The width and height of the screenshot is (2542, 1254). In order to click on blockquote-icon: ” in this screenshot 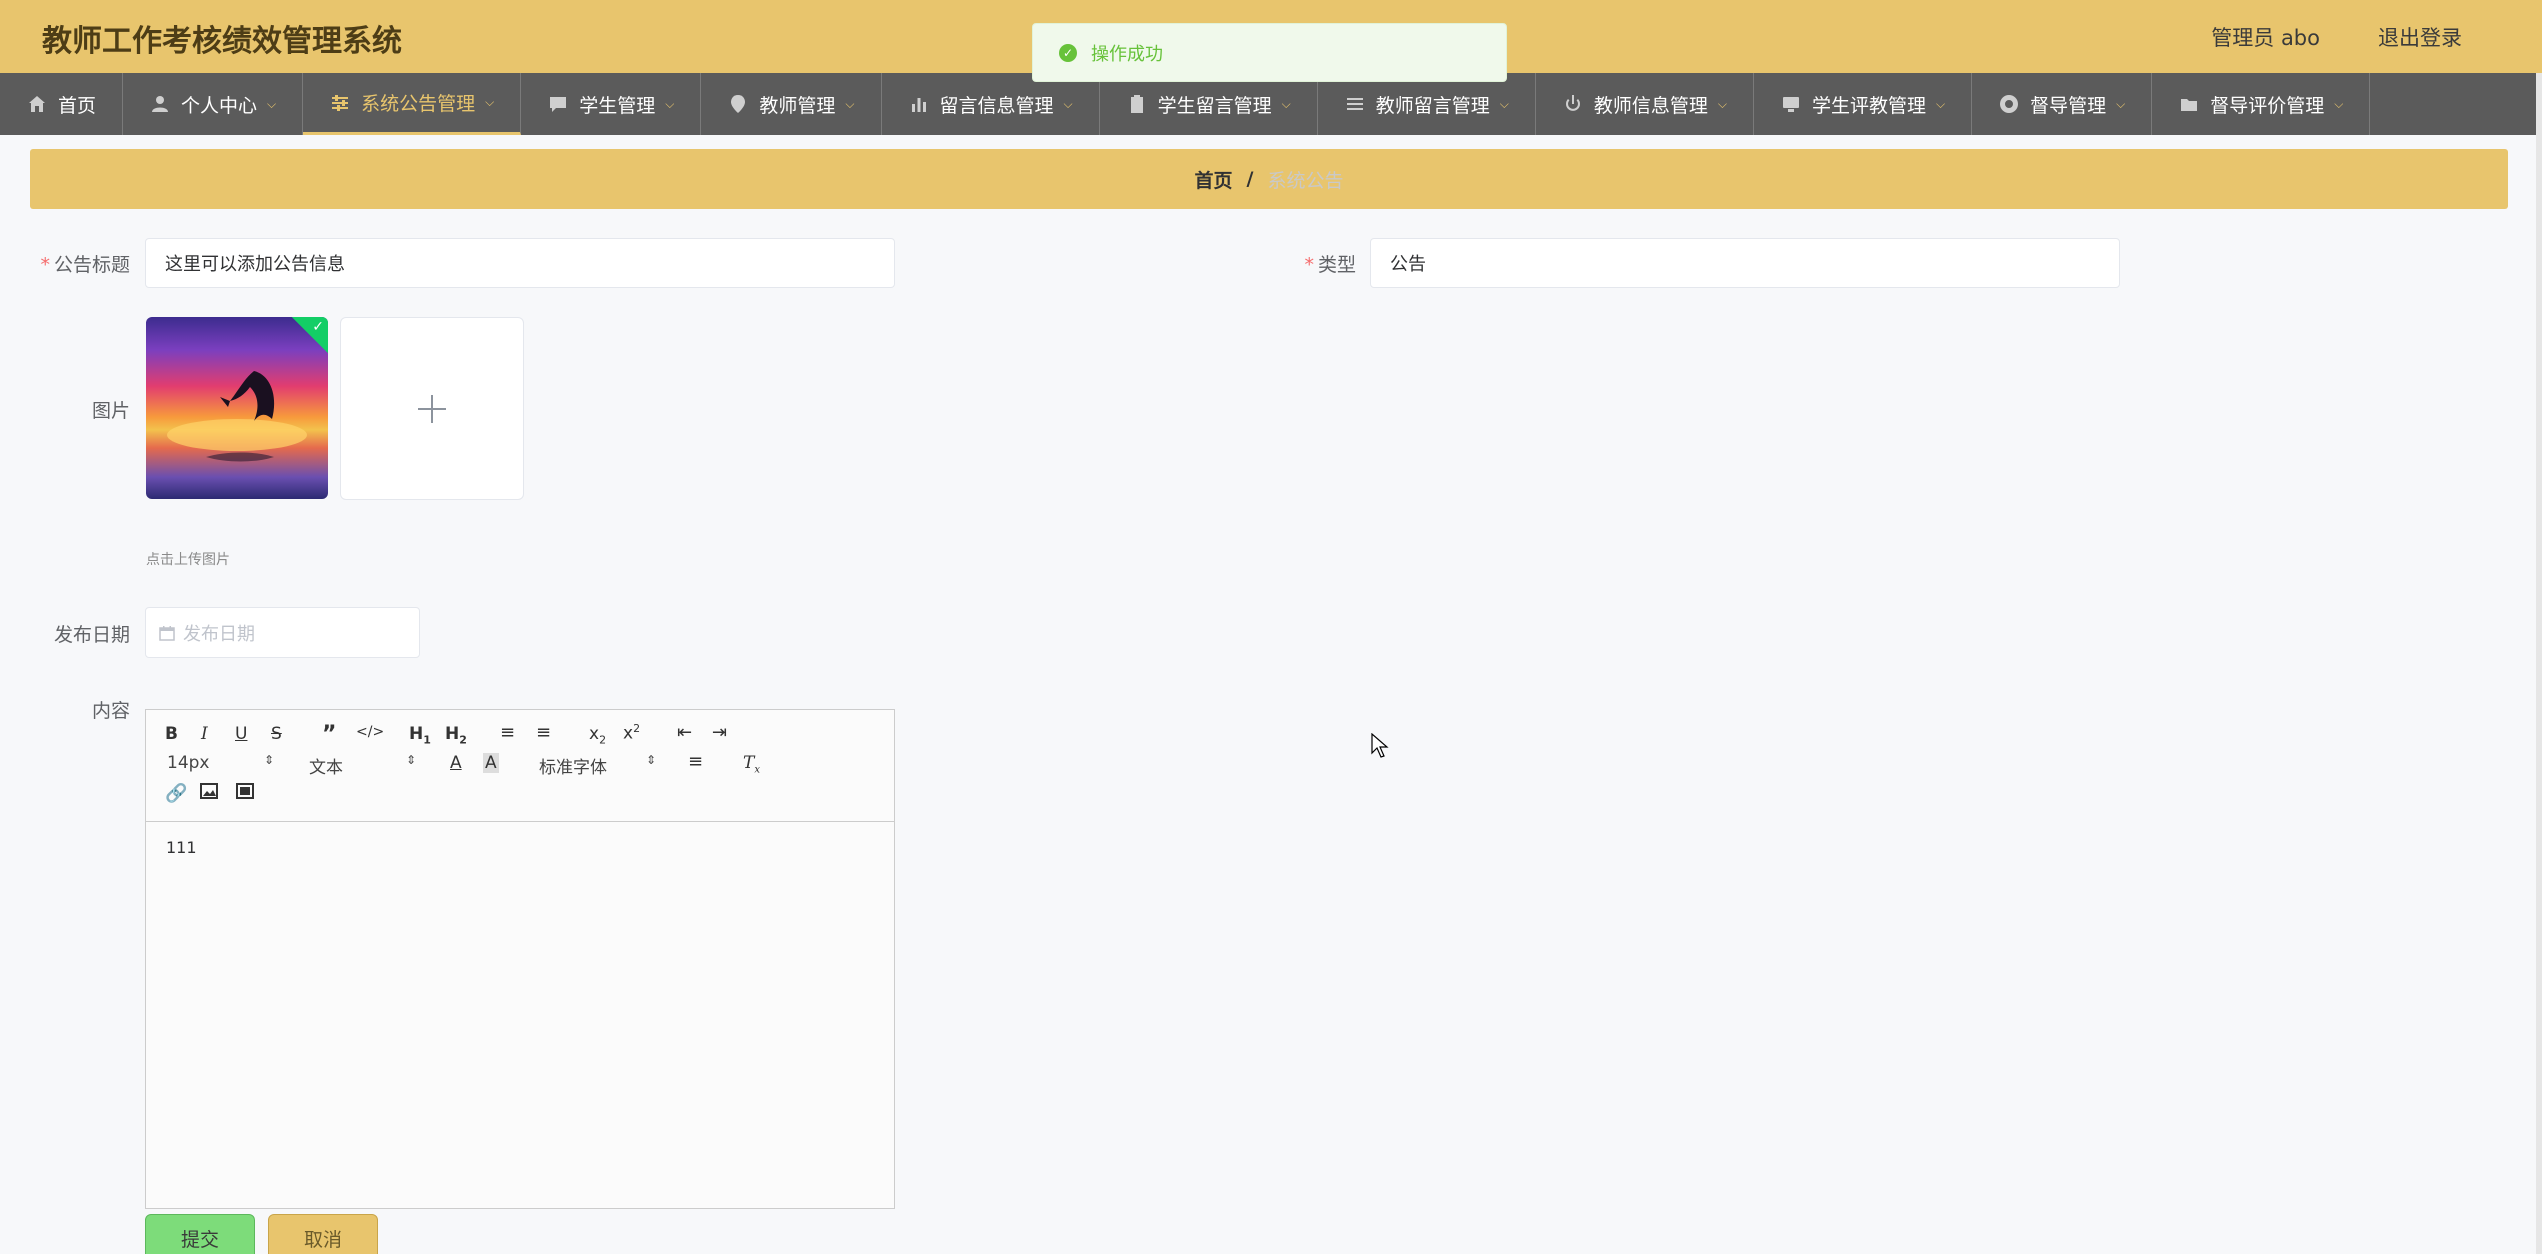, I will do `click(329, 734)`.